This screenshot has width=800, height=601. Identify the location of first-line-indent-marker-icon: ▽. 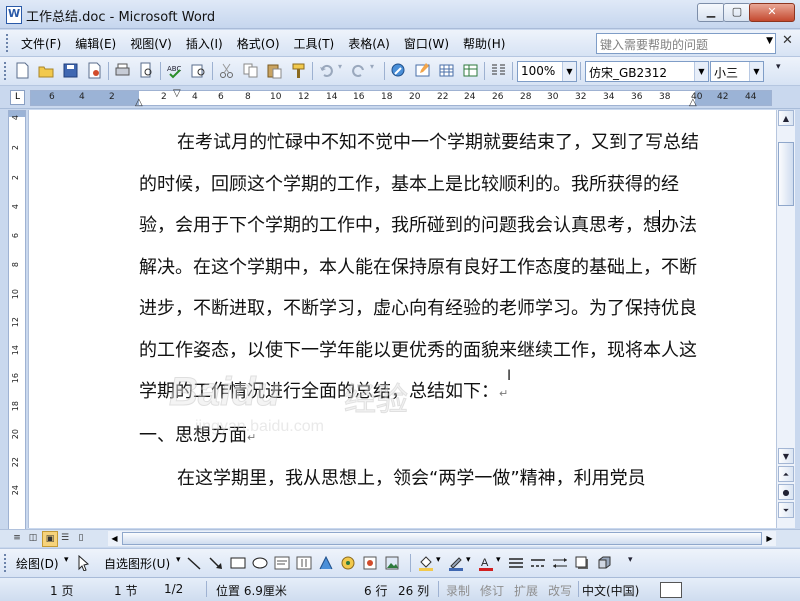
(177, 93).